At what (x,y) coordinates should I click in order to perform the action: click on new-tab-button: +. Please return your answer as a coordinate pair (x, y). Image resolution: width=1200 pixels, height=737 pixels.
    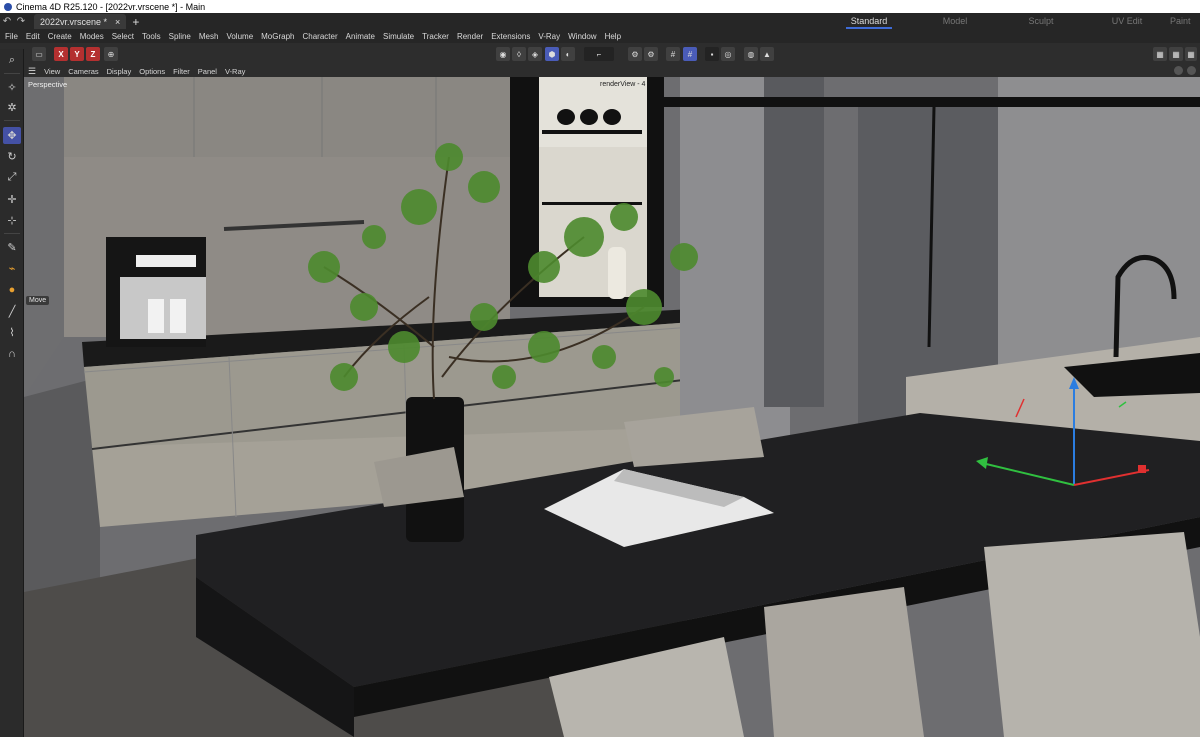
    Looking at the image, I should click on (135, 22).